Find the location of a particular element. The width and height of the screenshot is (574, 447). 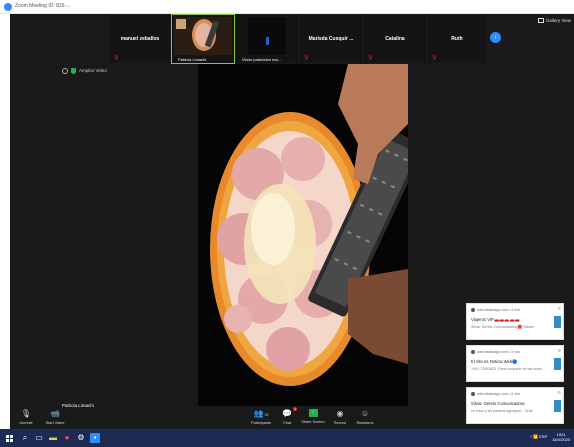

participant-tile-manuel: manuel zeballos 🎙 is located at coordinates (140, 39).